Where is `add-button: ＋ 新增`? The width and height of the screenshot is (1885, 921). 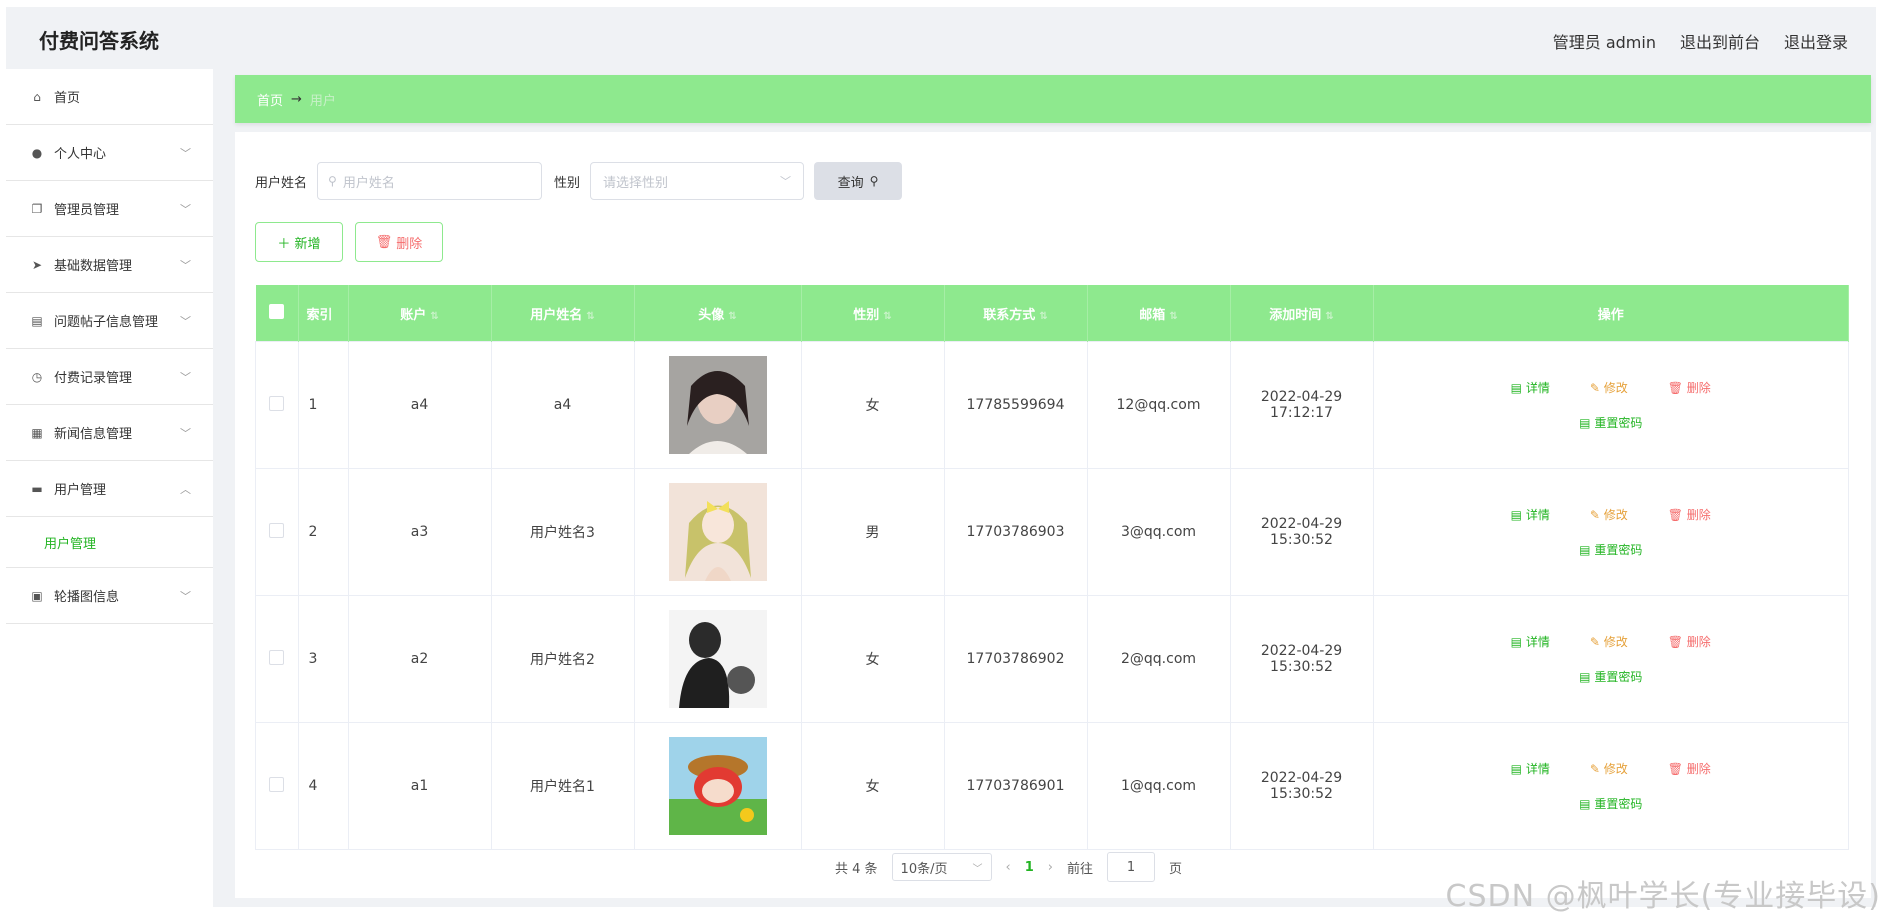
add-button: ＋ 新增 is located at coordinates (299, 242).